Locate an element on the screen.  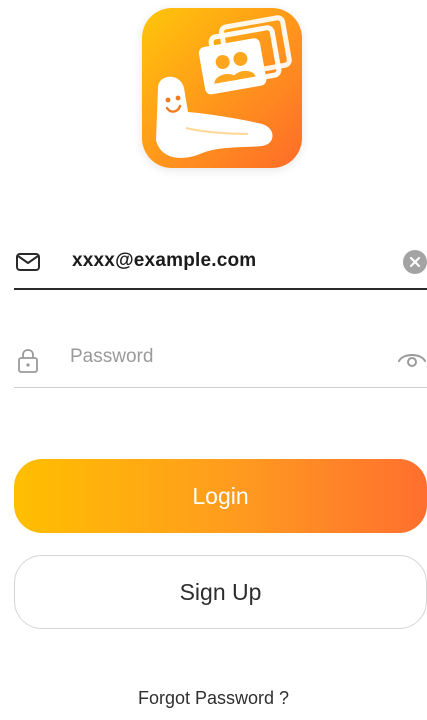
clear-icon is located at coordinates (415, 262).